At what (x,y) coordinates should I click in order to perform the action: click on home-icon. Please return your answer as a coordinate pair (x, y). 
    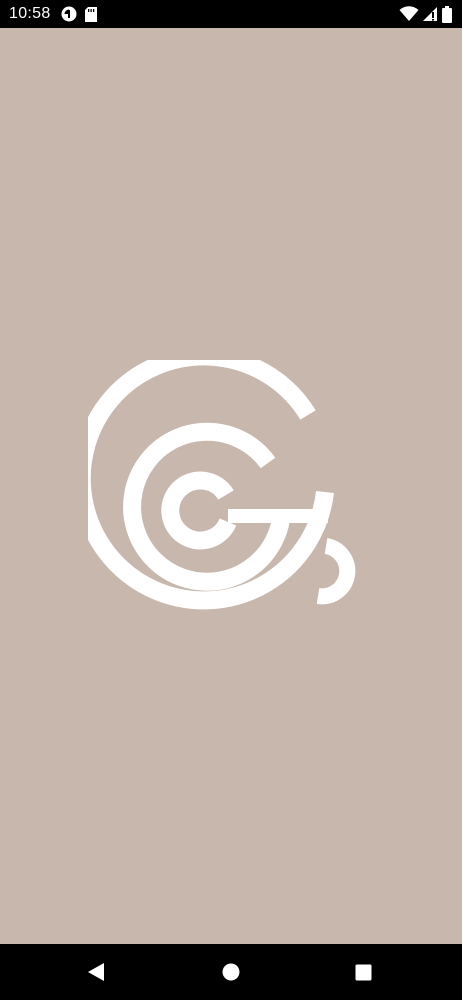
    Looking at the image, I should click on (231, 972).